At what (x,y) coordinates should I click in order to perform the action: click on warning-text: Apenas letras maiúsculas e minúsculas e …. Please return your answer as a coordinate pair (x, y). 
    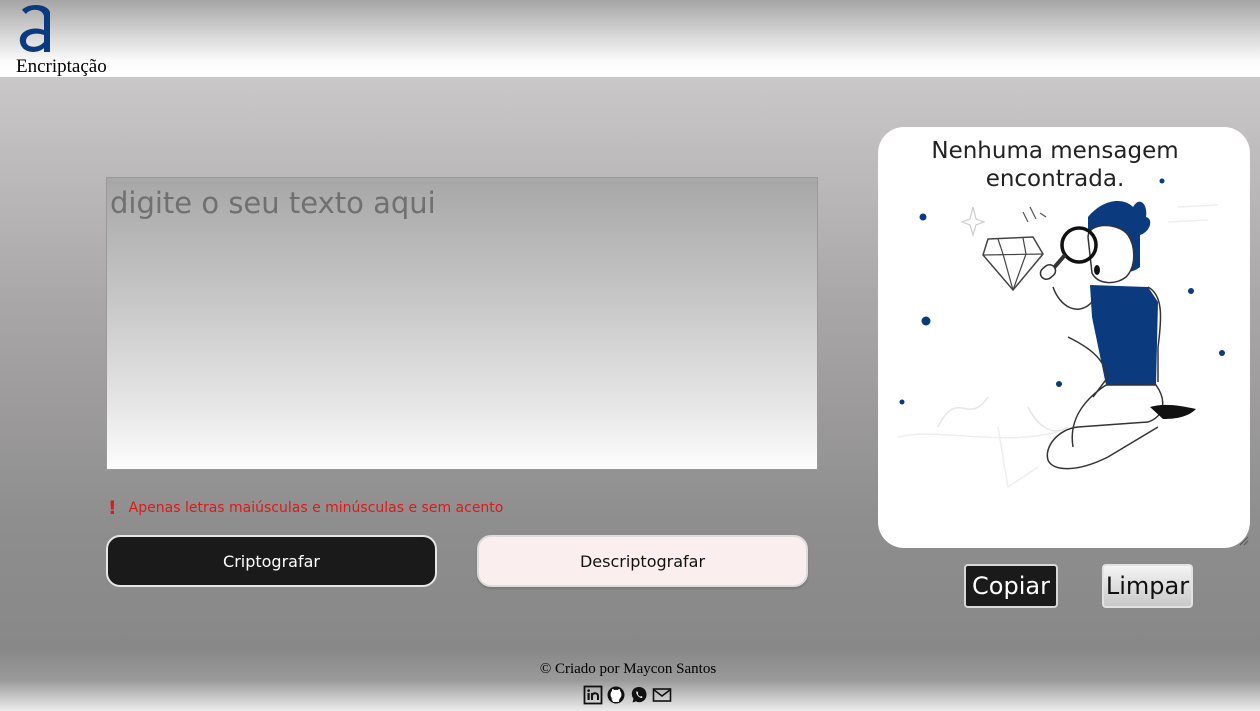
    Looking at the image, I should click on (316, 508).